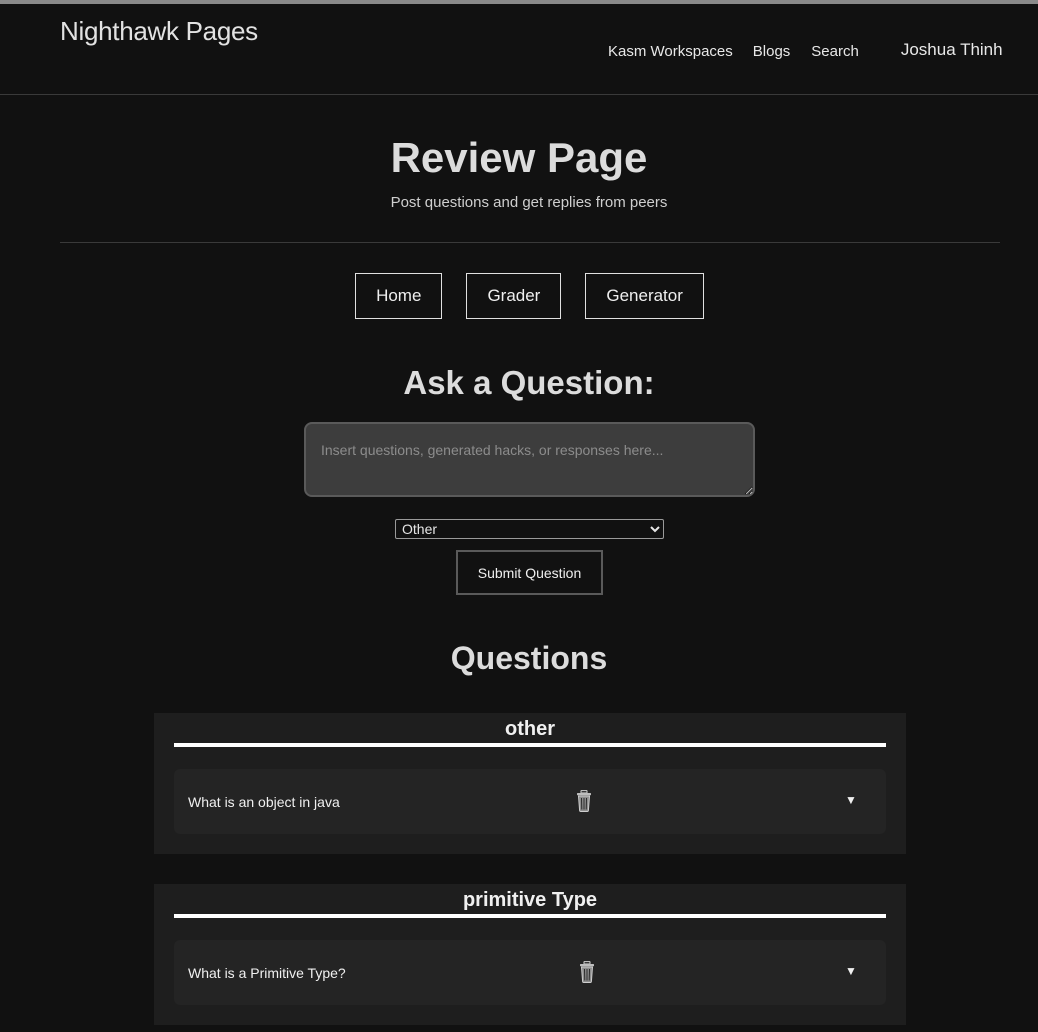  Describe the element at coordinates (644, 296) in the screenshot. I see `generator-button: Generator` at that location.